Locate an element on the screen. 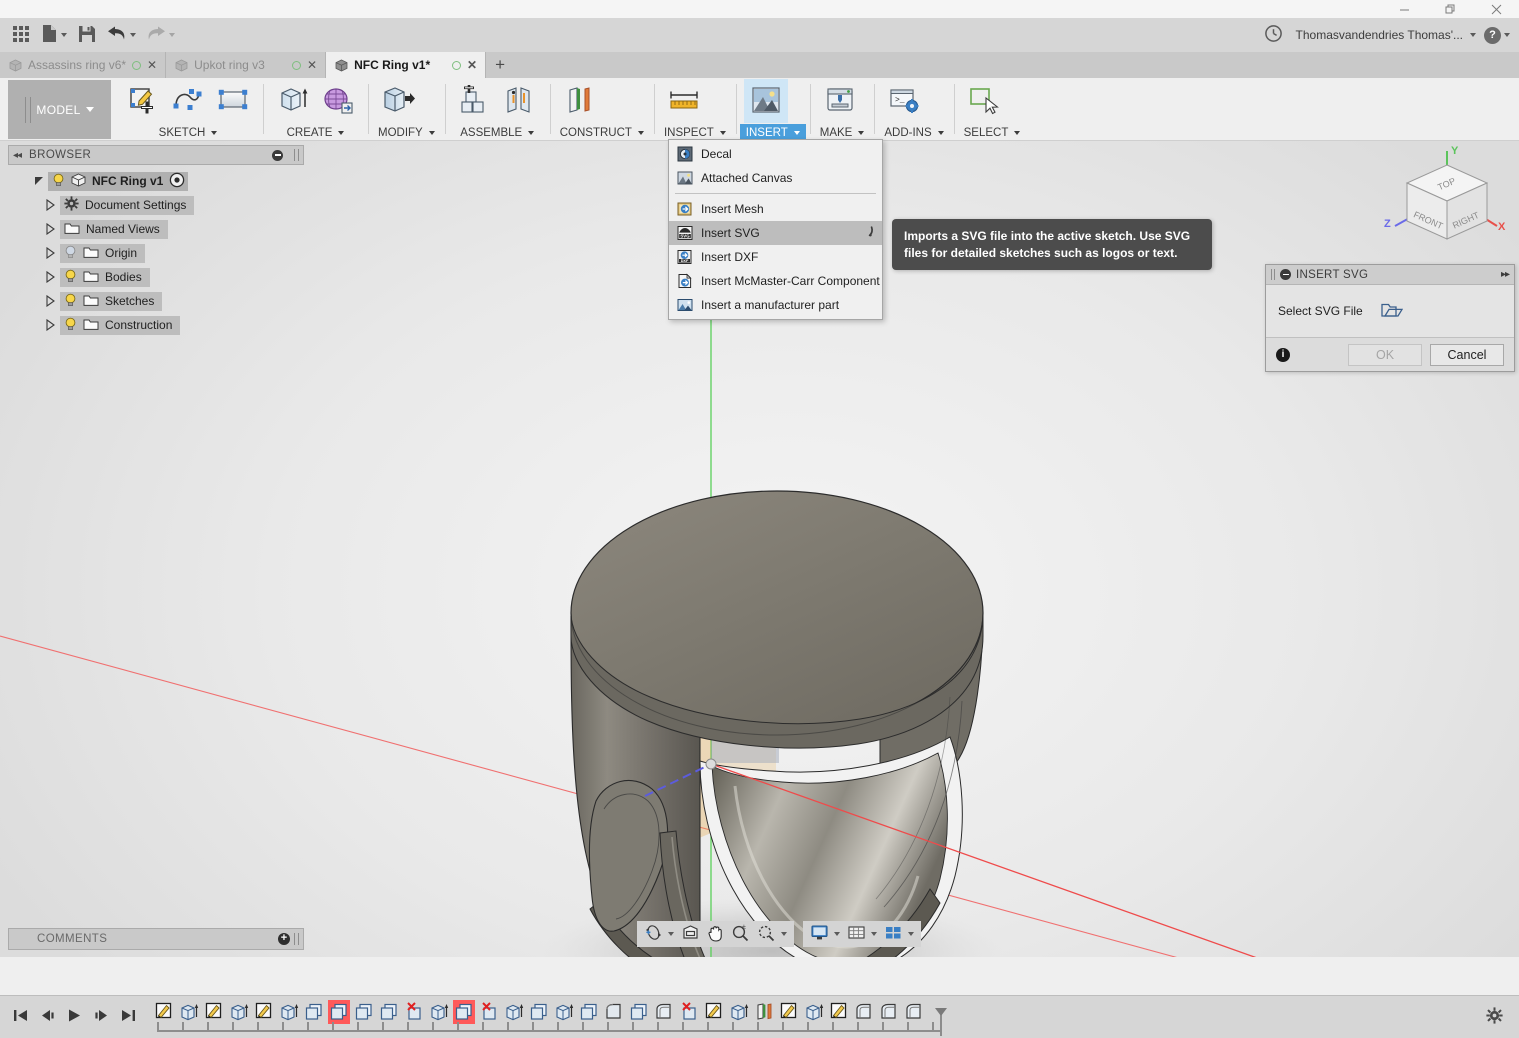  offset-plane-button is located at coordinates (580, 101).